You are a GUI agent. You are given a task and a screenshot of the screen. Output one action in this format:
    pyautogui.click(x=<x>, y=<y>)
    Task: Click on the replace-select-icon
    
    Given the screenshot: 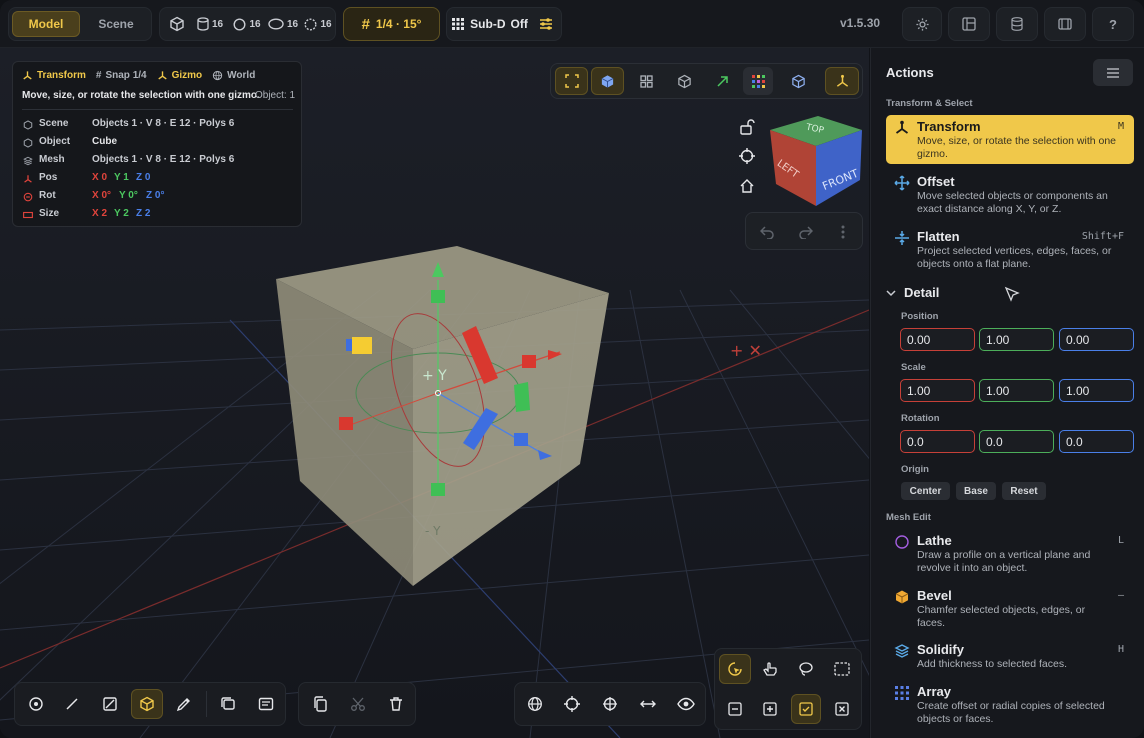 What is the action you would take?
    pyautogui.click(x=806, y=709)
    